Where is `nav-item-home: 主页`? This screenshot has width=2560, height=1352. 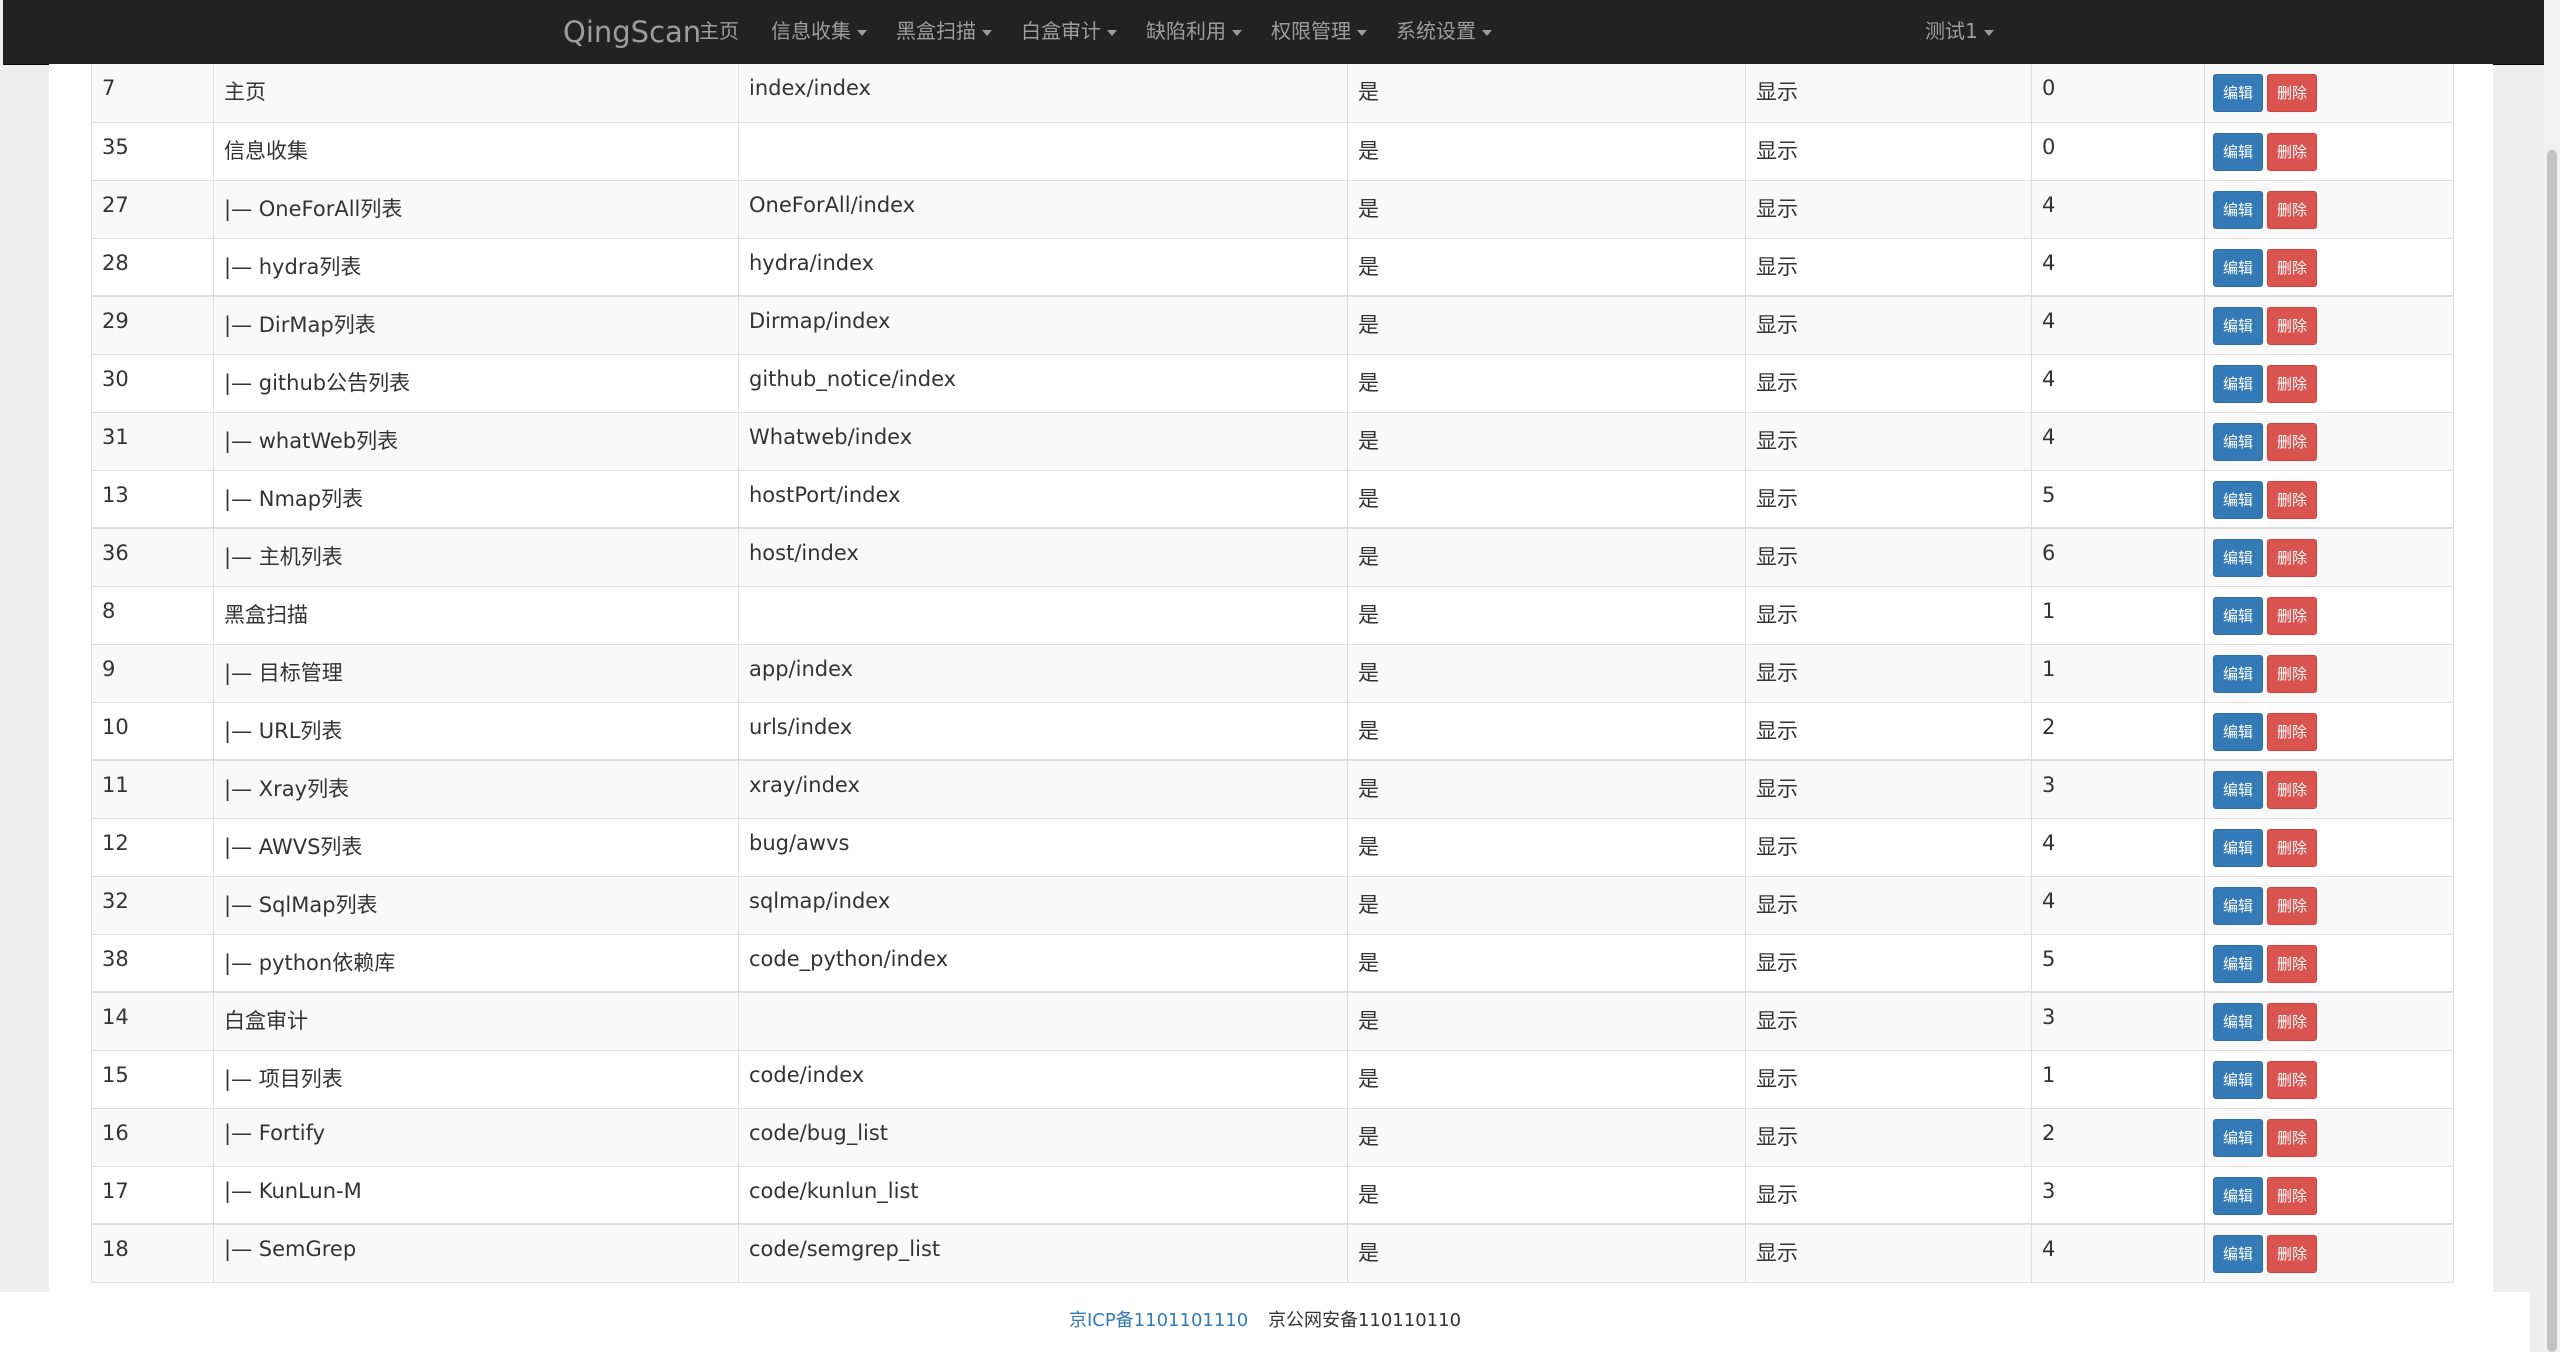
nav-item-home: 主页 is located at coordinates (719, 32).